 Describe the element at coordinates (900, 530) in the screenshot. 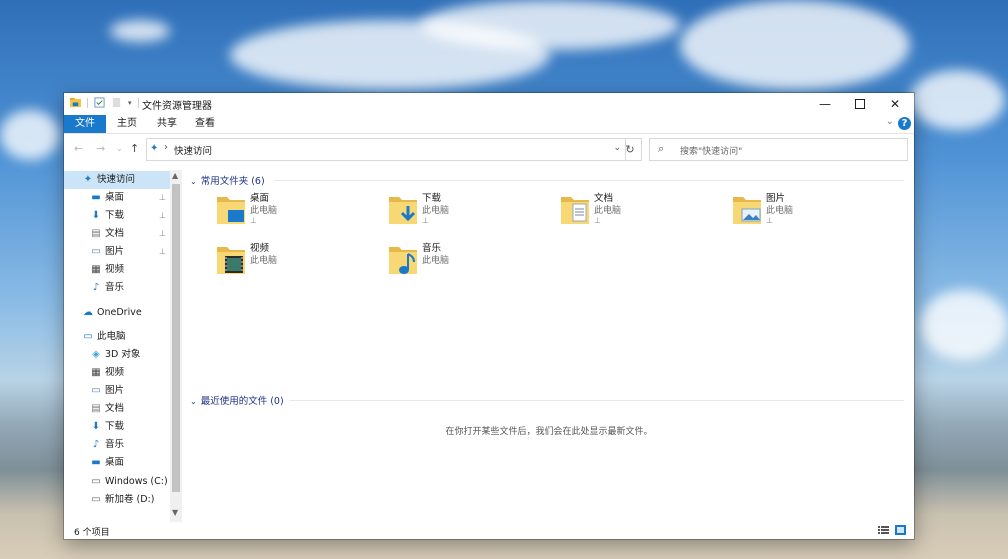

I see `large-icons-view-icon` at that location.